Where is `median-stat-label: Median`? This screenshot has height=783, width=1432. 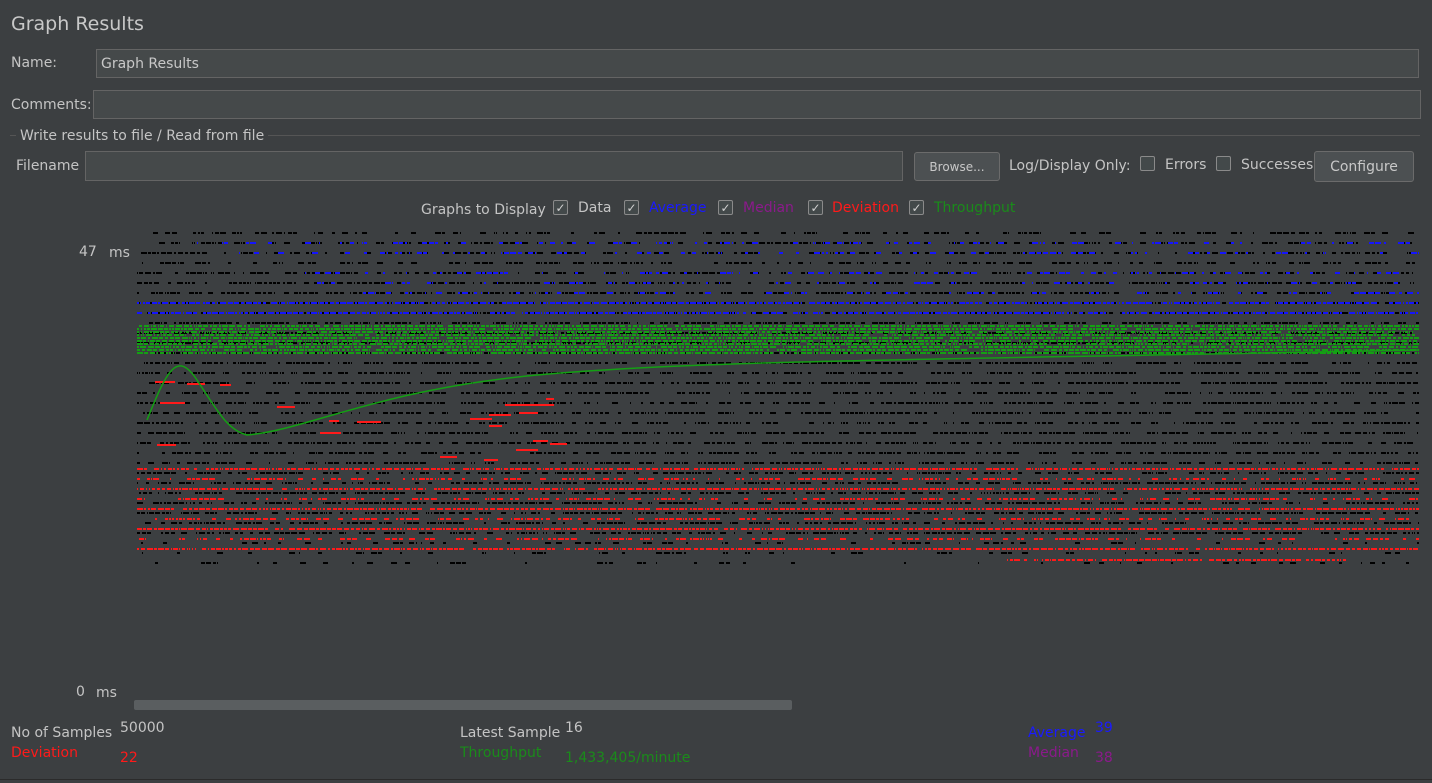 median-stat-label: Median is located at coordinates (1053, 753).